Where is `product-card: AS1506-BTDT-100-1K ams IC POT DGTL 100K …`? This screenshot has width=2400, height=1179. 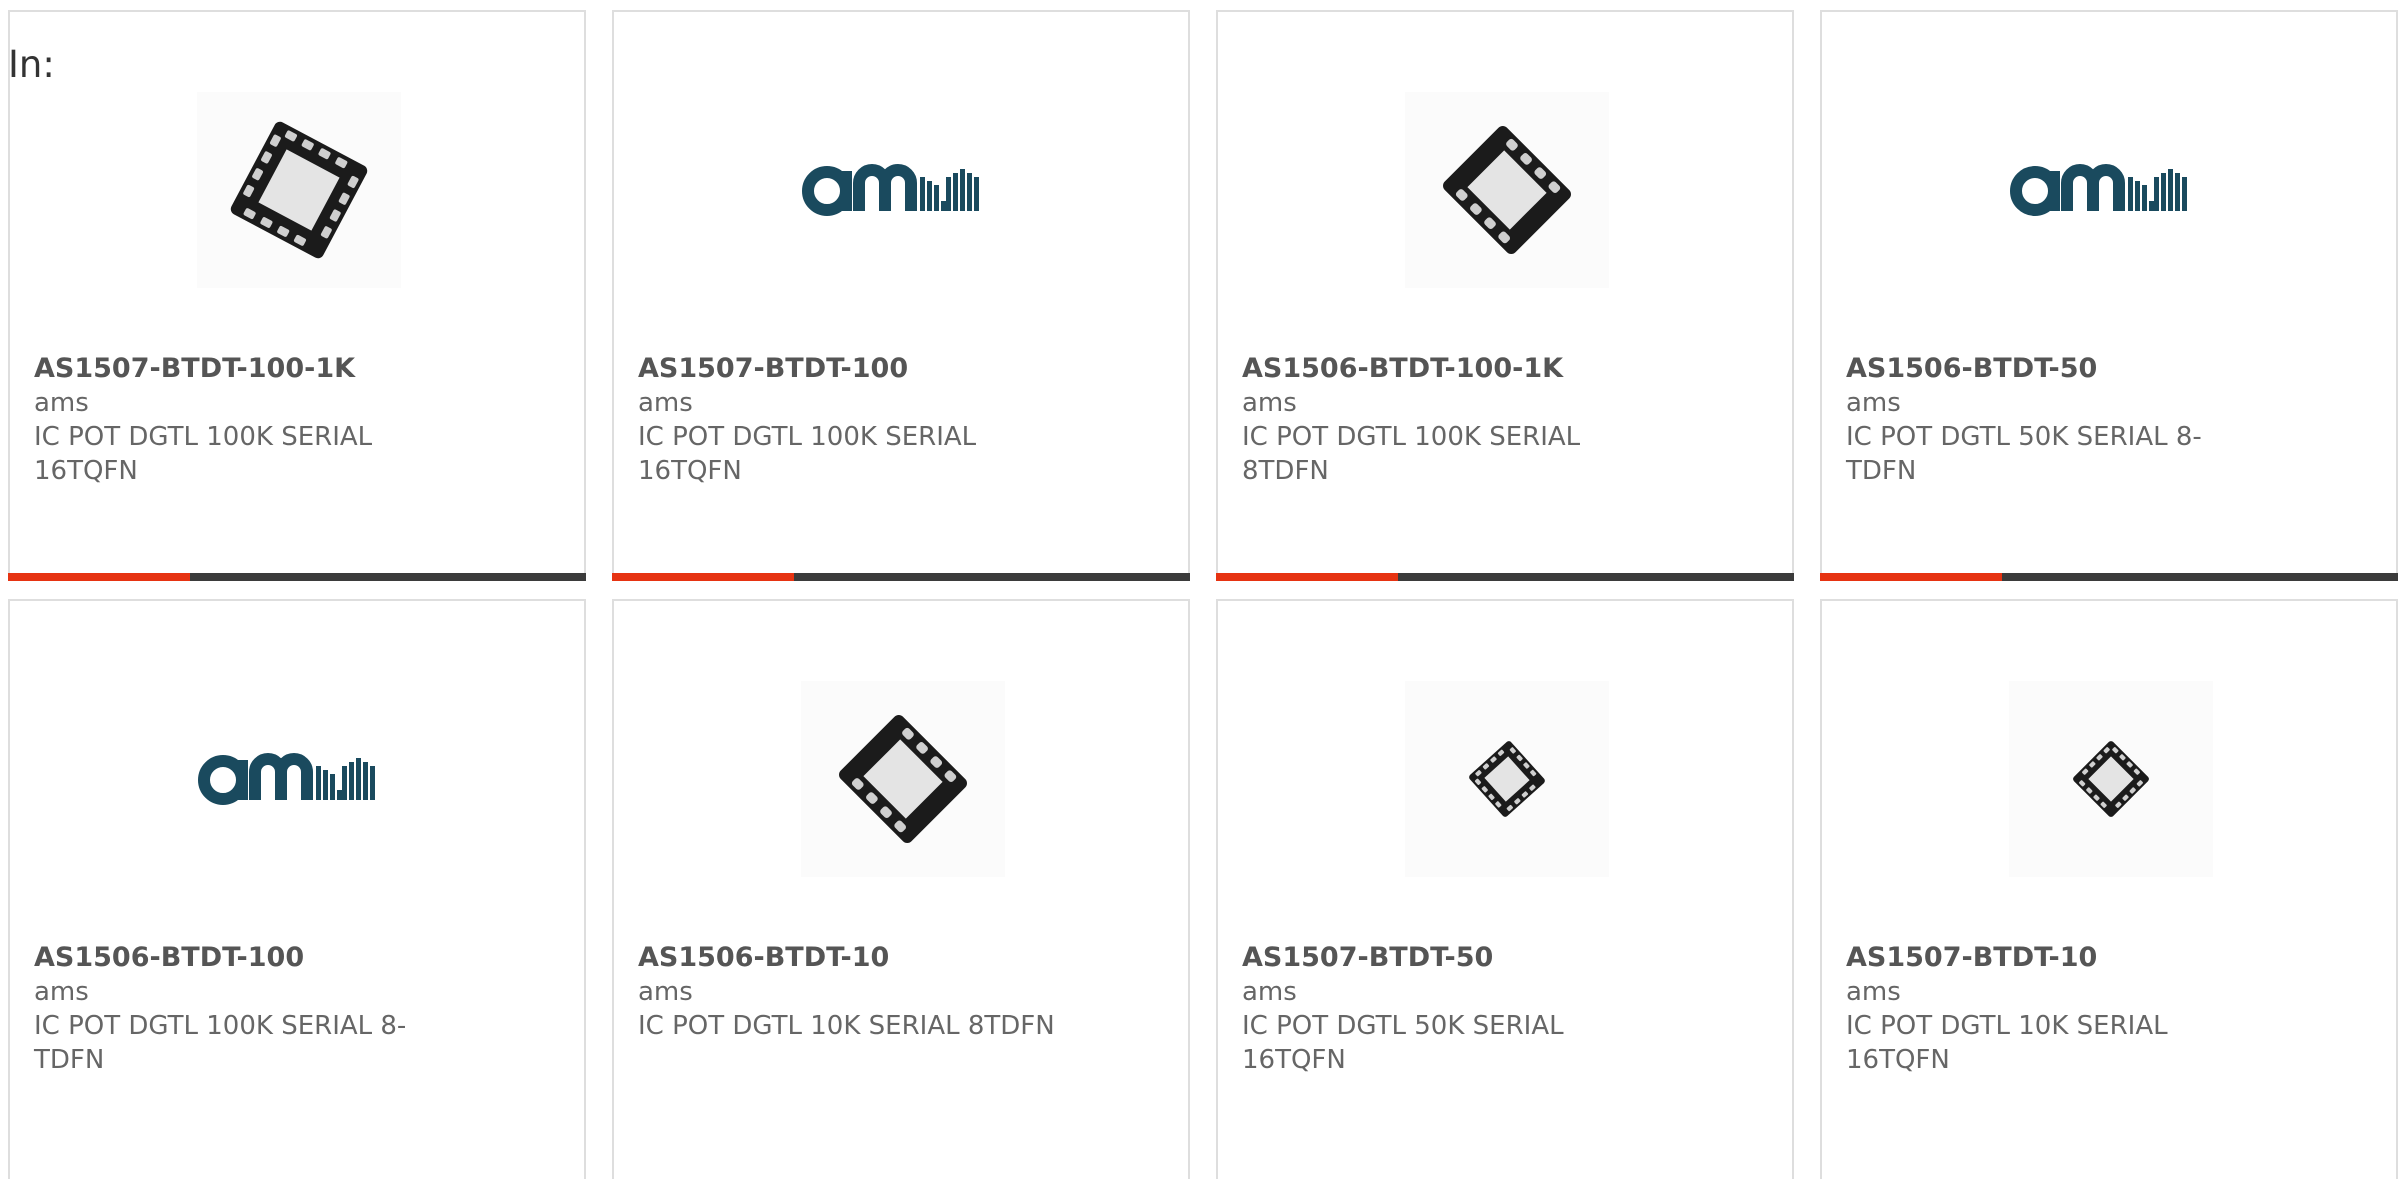
product-card: AS1506-BTDT-100-1K ams IC POT DGTL 100K … is located at coordinates (1505, 295).